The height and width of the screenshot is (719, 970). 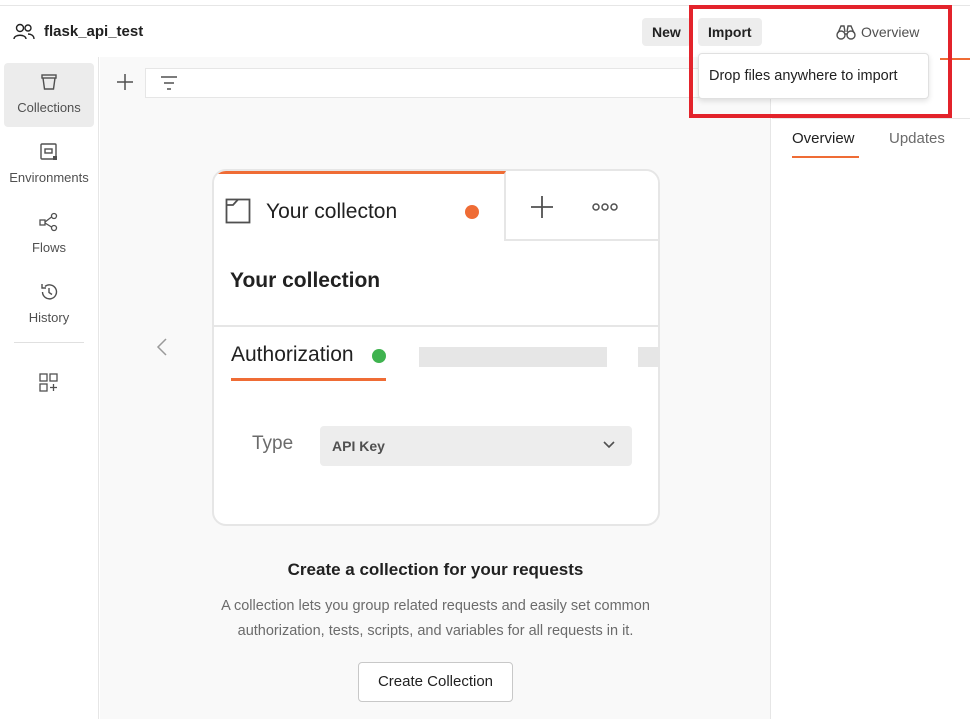 I want to click on filter-icon, so click(x=169, y=83).